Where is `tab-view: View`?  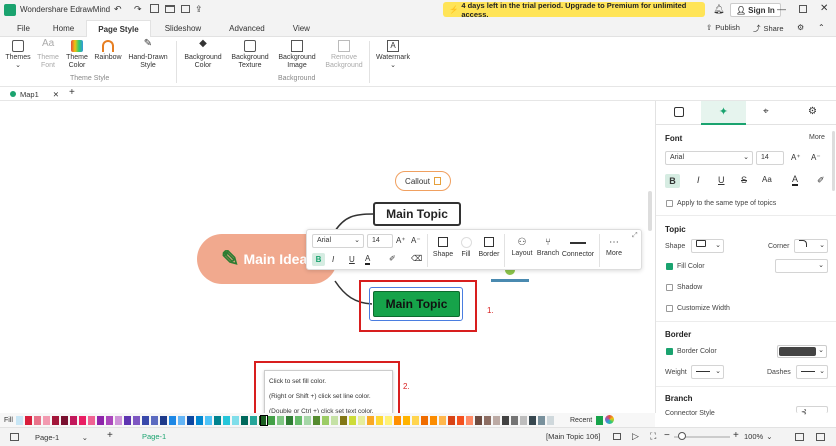
tab-view: View is located at coordinates (301, 28).